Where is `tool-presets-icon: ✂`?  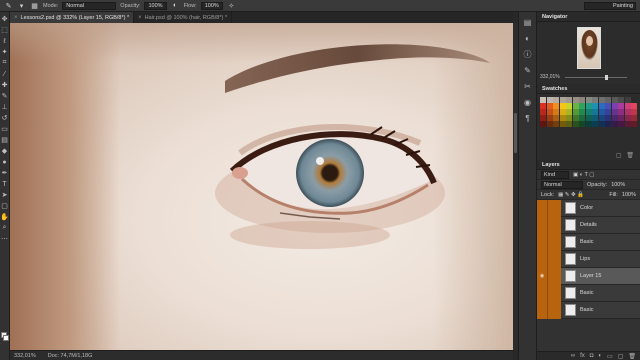
tool-presets-icon: ✂ is located at coordinates (528, 86).